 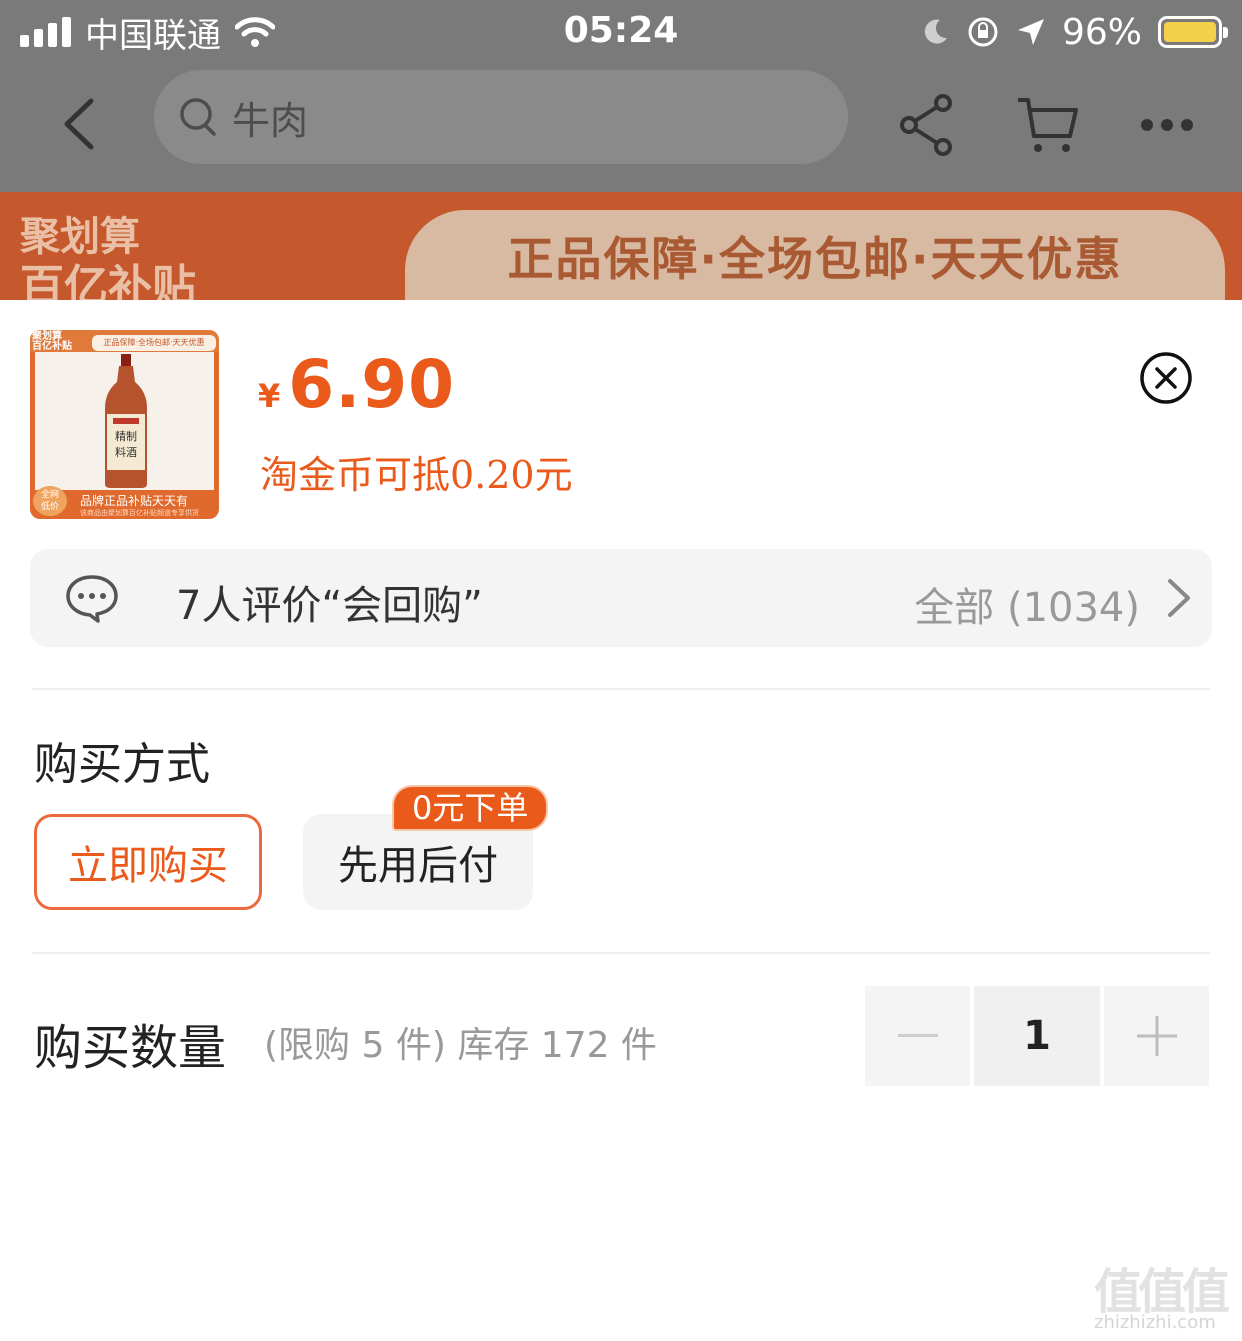 What do you see at coordinates (52, 341) in the screenshot?
I see `thumbnail-logo: 聚划算 百亿补贴` at bounding box center [52, 341].